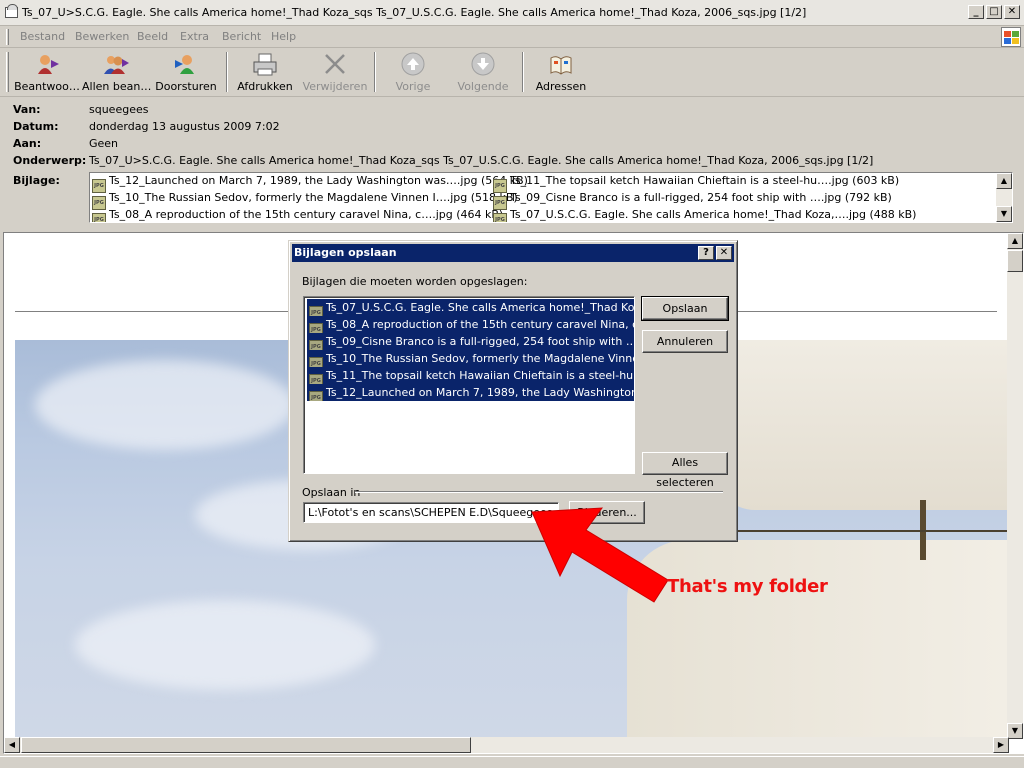  I want to click on addresses-label: Adressen, so click(561, 86).